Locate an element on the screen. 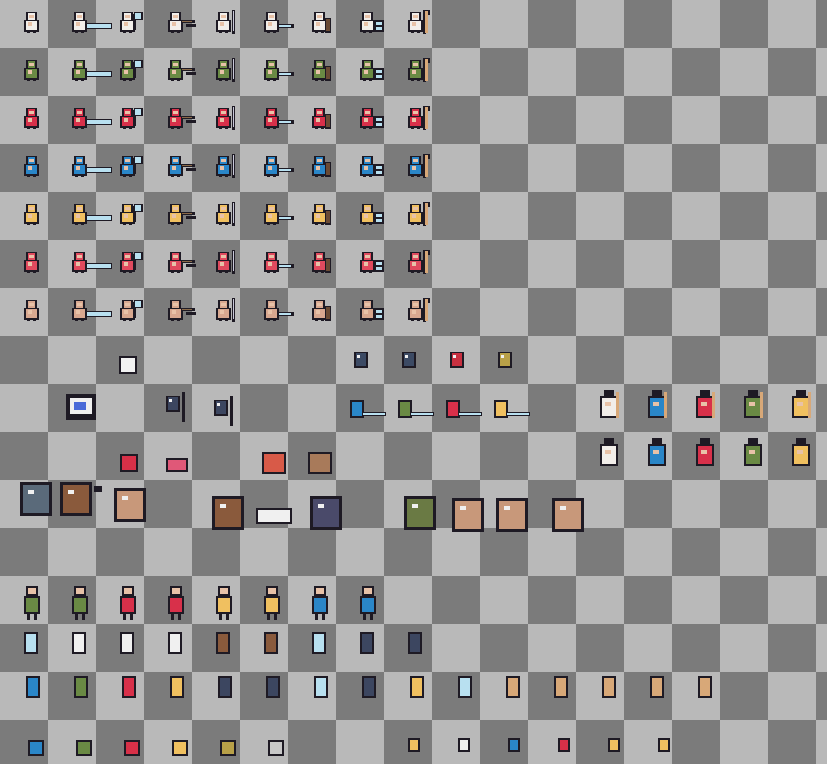 Image resolution: width=827 pixels, height=764 pixels. knight-sprite is located at coordinates (224, 412).